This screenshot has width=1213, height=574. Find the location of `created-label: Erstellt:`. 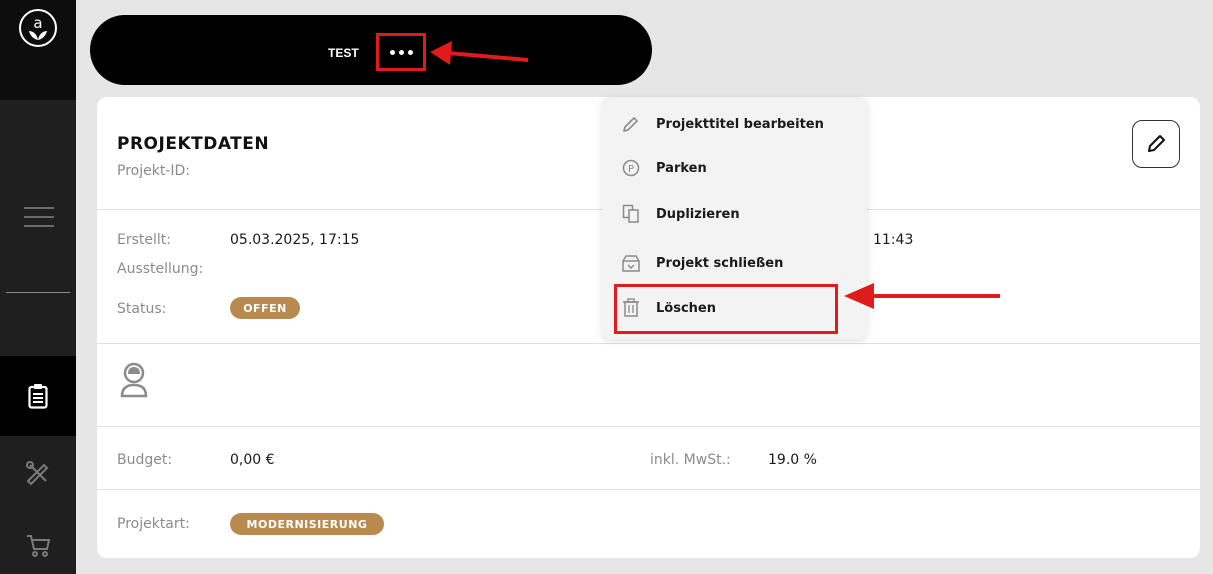

created-label: Erstellt: is located at coordinates (144, 240).